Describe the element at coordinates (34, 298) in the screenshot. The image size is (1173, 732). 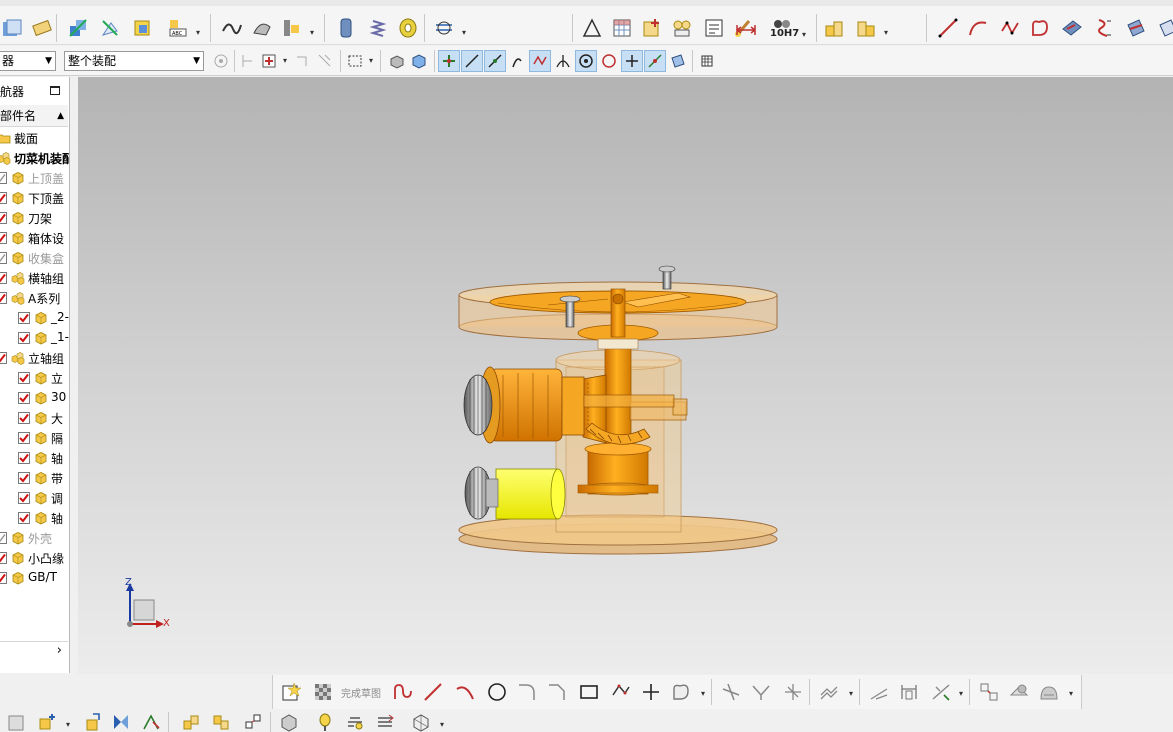
I see `tree-node: A系列` at that location.